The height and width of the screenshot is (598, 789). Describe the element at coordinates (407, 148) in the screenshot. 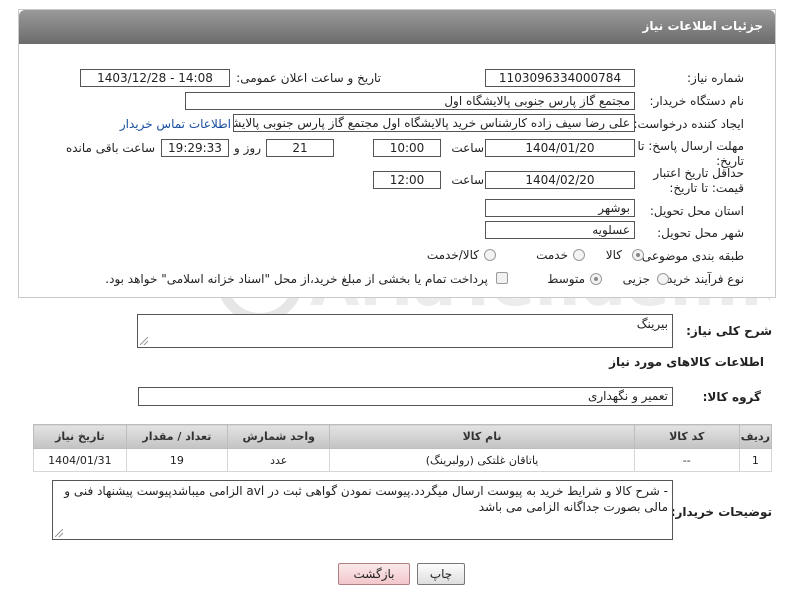

I see `reply-deadline-time-field: 10:00` at that location.